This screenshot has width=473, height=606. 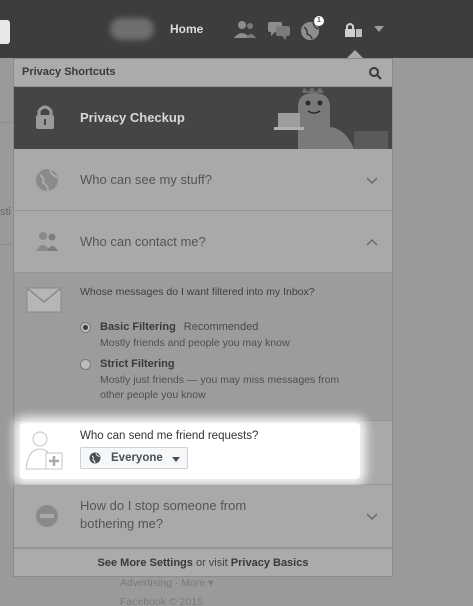 What do you see at coordinates (319, 21) in the screenshot?
I see `notification-badge: 1` at bounding box center [319, 21].